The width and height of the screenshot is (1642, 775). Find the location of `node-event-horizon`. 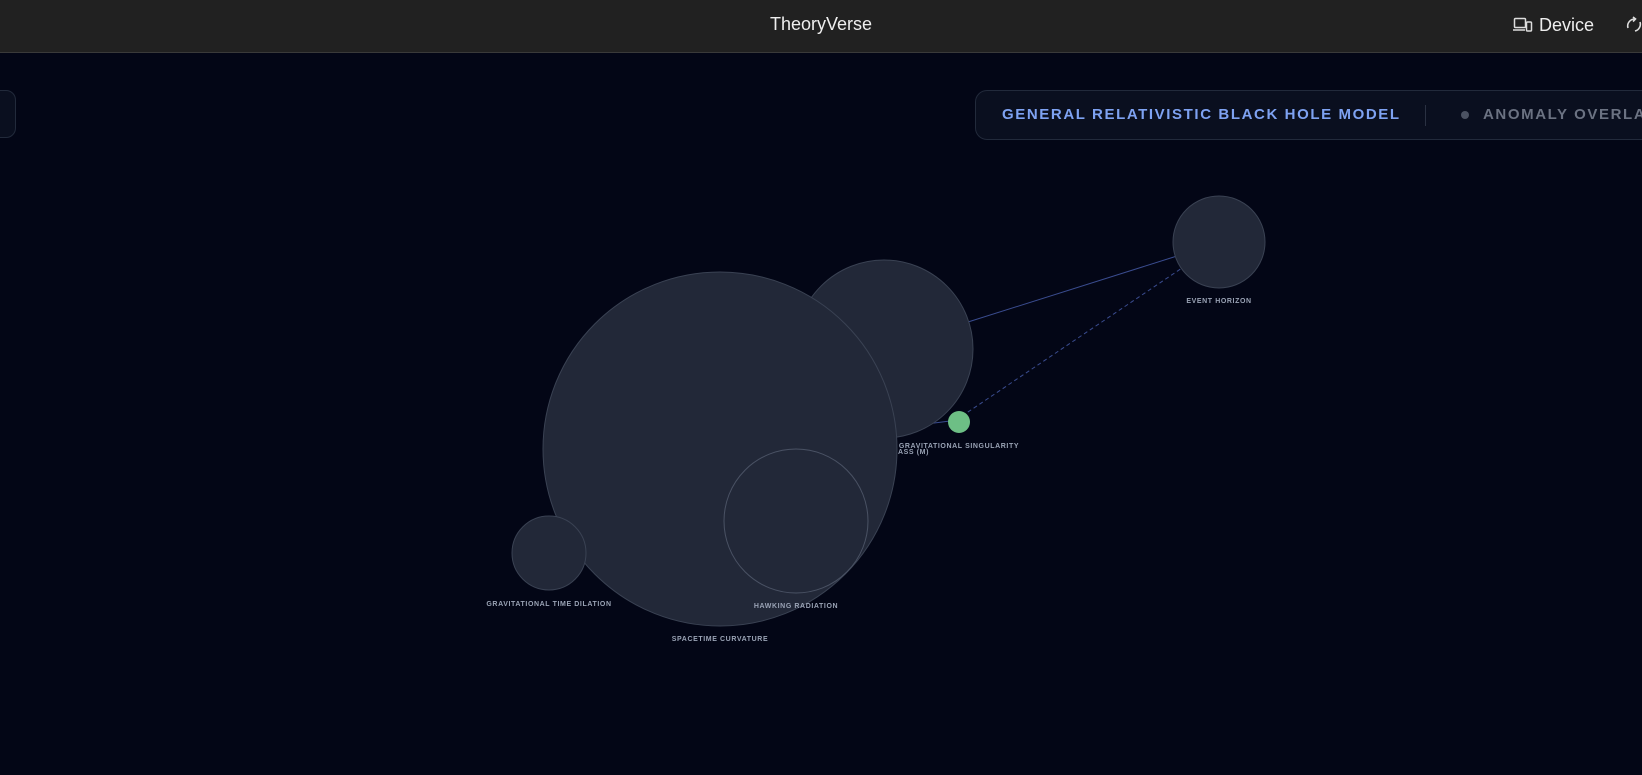

node-event-horizon is located at coordinates (1219, 242).